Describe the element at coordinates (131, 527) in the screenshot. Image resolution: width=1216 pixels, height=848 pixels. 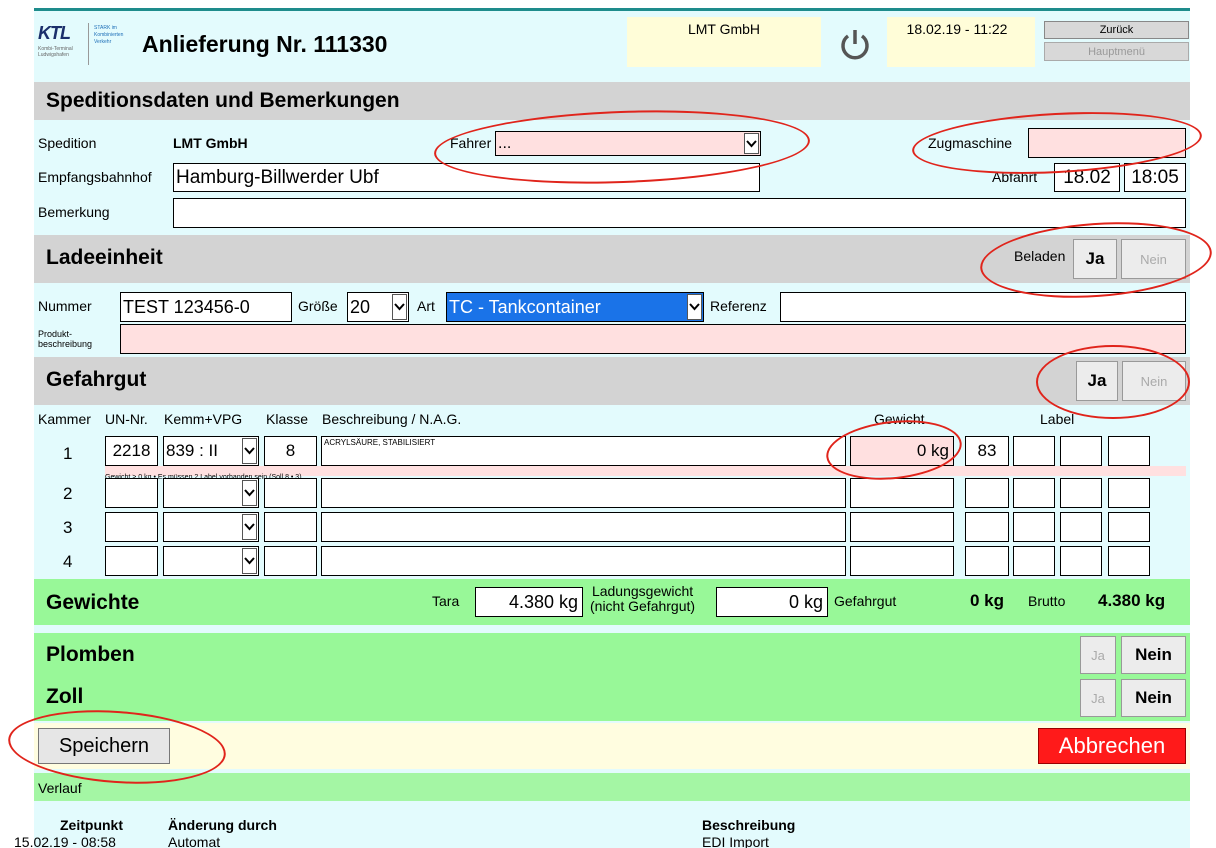
I see `row3-un-nr` at that location.